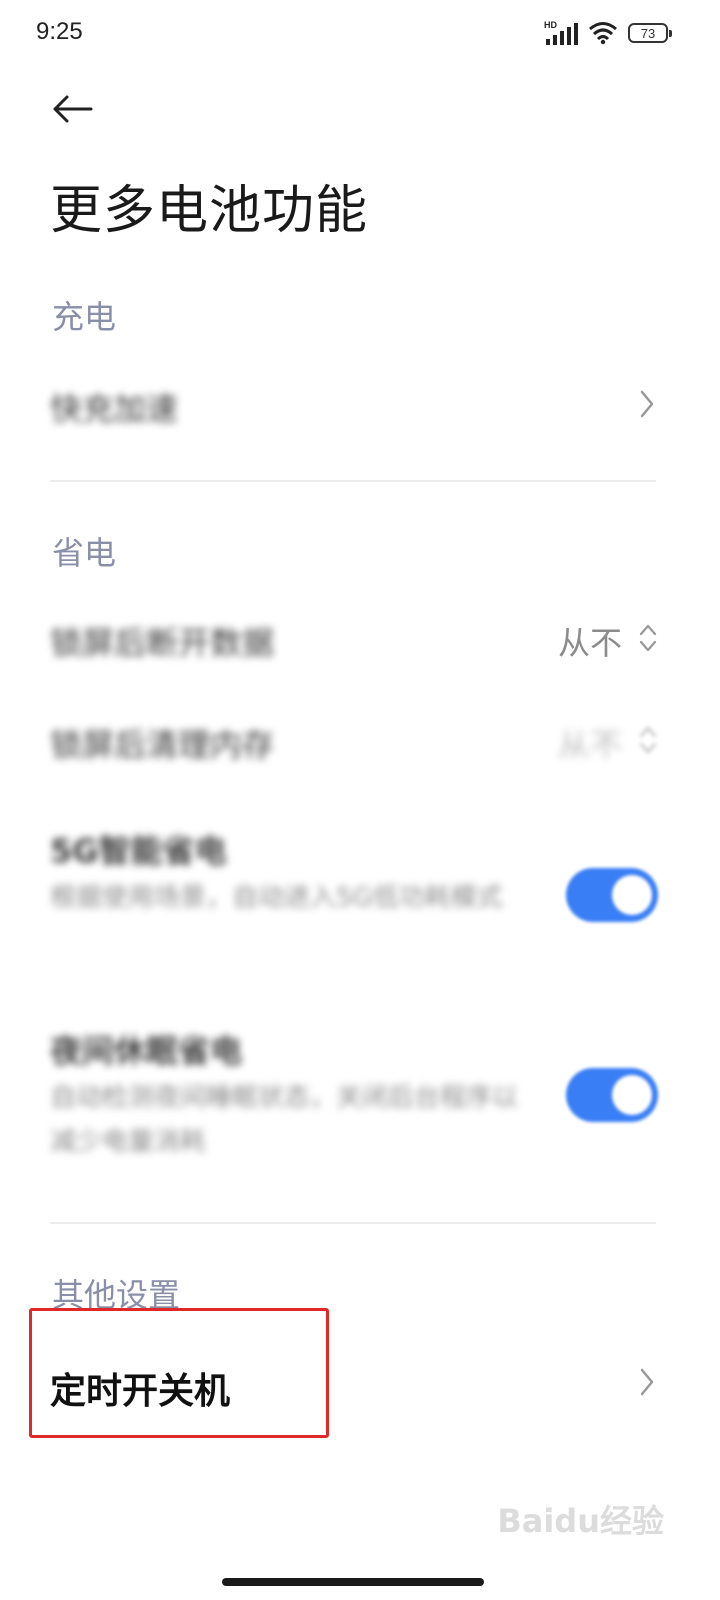  I want to click on setting-row-clear-memory: 锁屏后清理内存 从不, so click(360, 742).